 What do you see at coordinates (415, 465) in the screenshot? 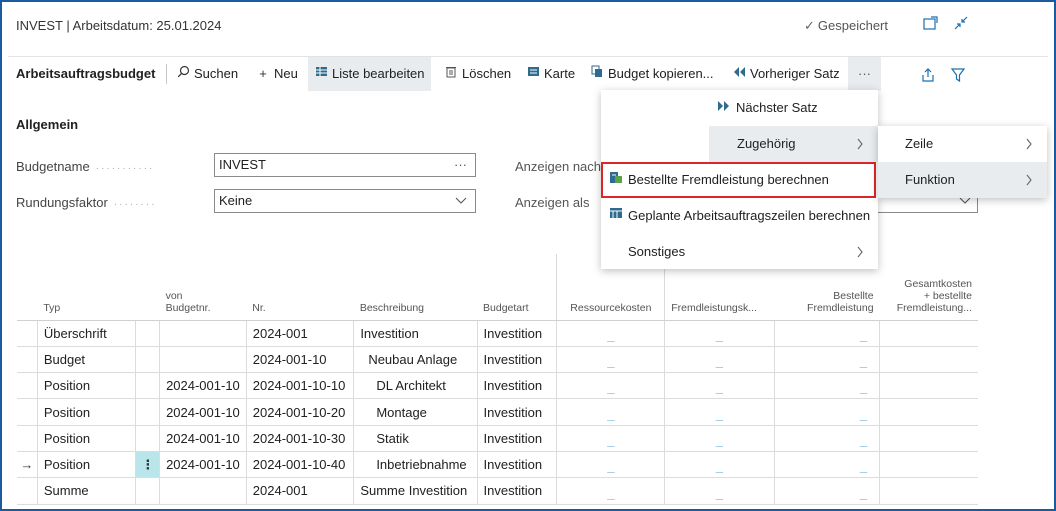
I see `cell-beschreibung: Inbetriebnahme` at bounding box center [415, 465].